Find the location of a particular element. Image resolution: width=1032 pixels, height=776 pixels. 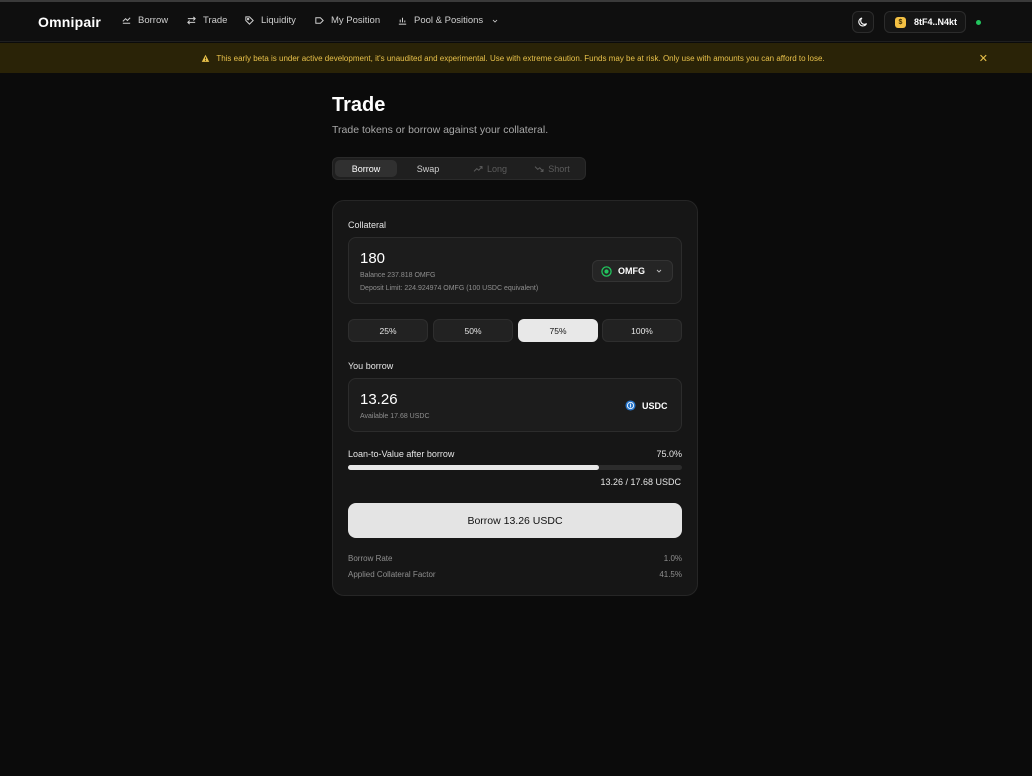

stat-label: Borrow Rate is located at coordinates (370, 558).